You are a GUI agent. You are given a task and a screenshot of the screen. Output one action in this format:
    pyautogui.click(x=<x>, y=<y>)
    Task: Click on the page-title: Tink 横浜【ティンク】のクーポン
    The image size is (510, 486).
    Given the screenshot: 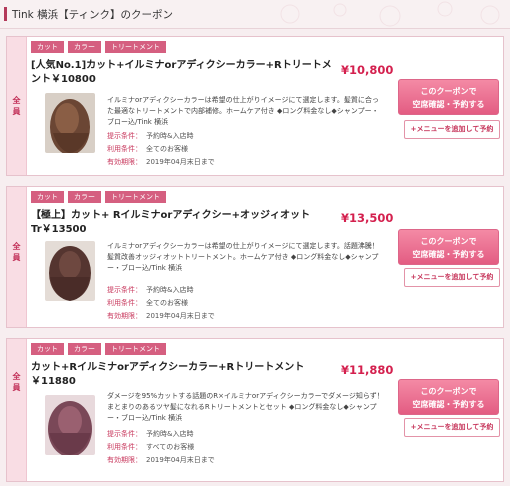 What is the action you would take?
    pyautogui.click(x=92, y=15)
    